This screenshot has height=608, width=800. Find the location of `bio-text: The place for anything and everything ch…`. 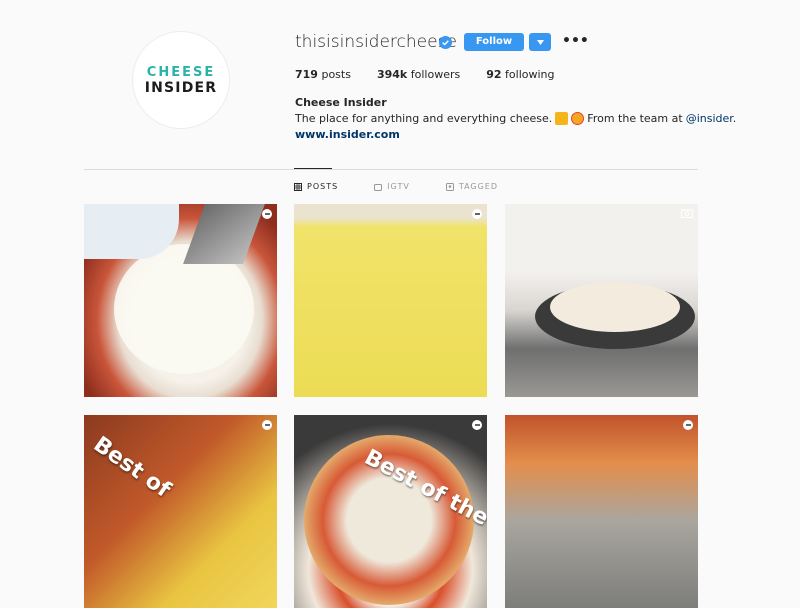

bio-text: The place for anything and everything ch… is located at coordinates (515, 118).